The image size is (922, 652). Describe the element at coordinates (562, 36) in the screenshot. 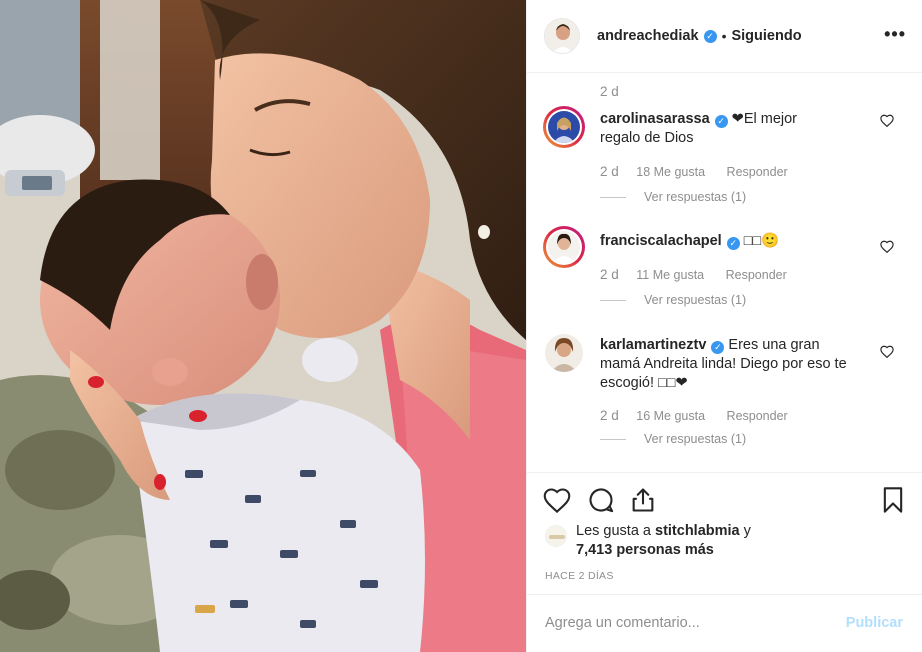

I see `author-avatar` at that location.